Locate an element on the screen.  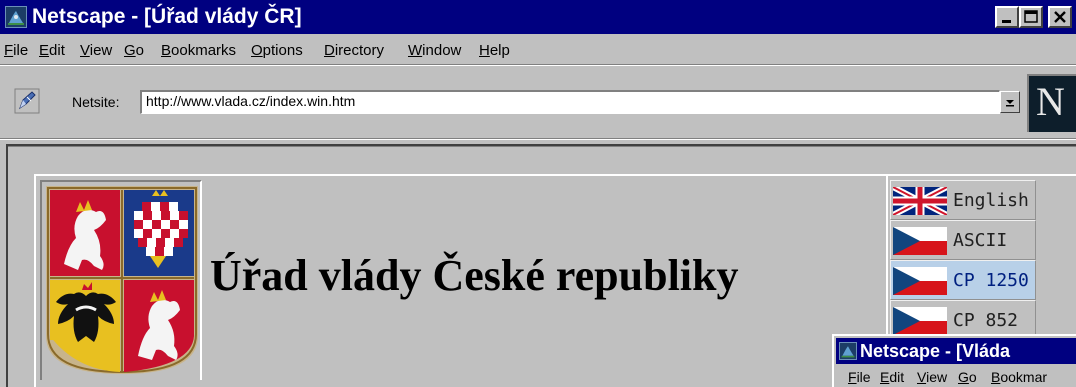
language-button-ascii: ASCII is located at coordinates (963, 240).